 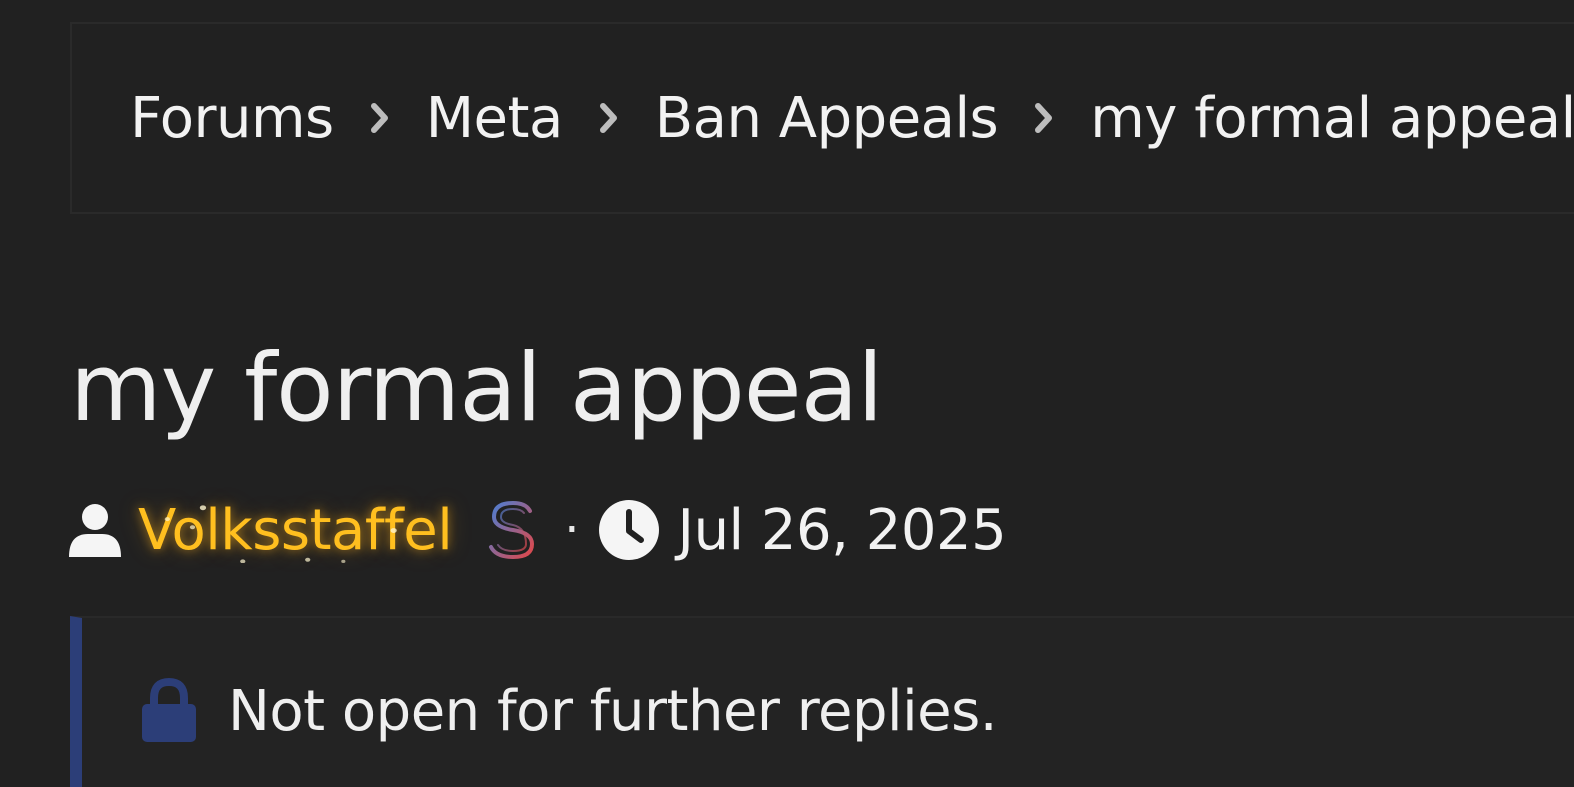 What do you see at coordinates (827, 118) in the screenshot?
I see `breadcrumb-item-ban-appeals: Ban Appeals` at bounding box center [827, 118].